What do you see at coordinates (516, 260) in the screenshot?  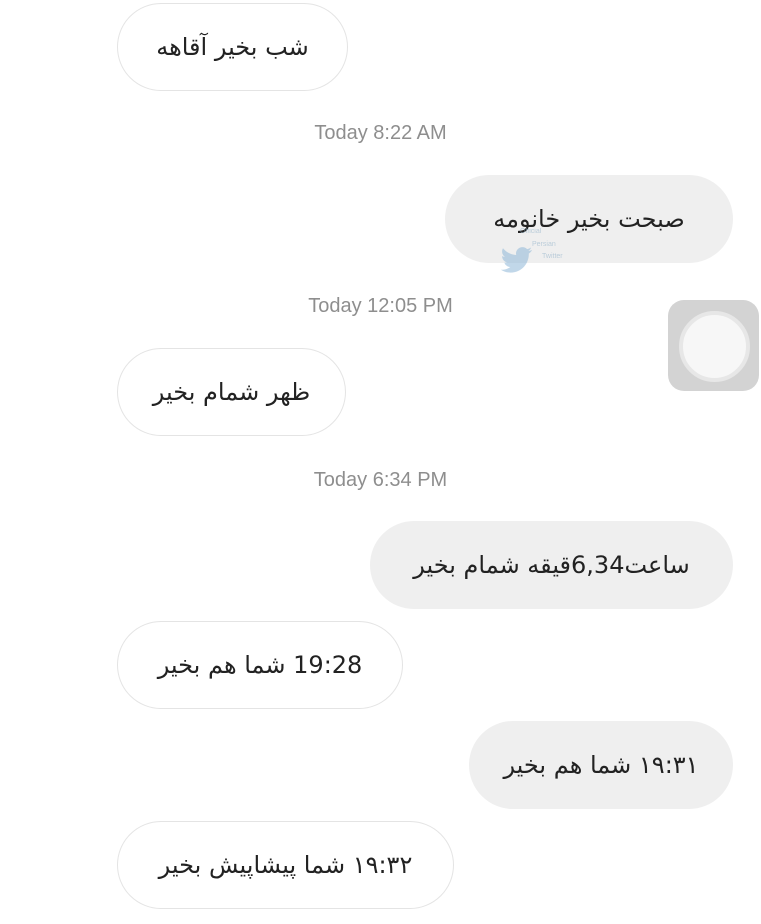 I see `twitter-bird-icon` at bounding box center [516, 260].